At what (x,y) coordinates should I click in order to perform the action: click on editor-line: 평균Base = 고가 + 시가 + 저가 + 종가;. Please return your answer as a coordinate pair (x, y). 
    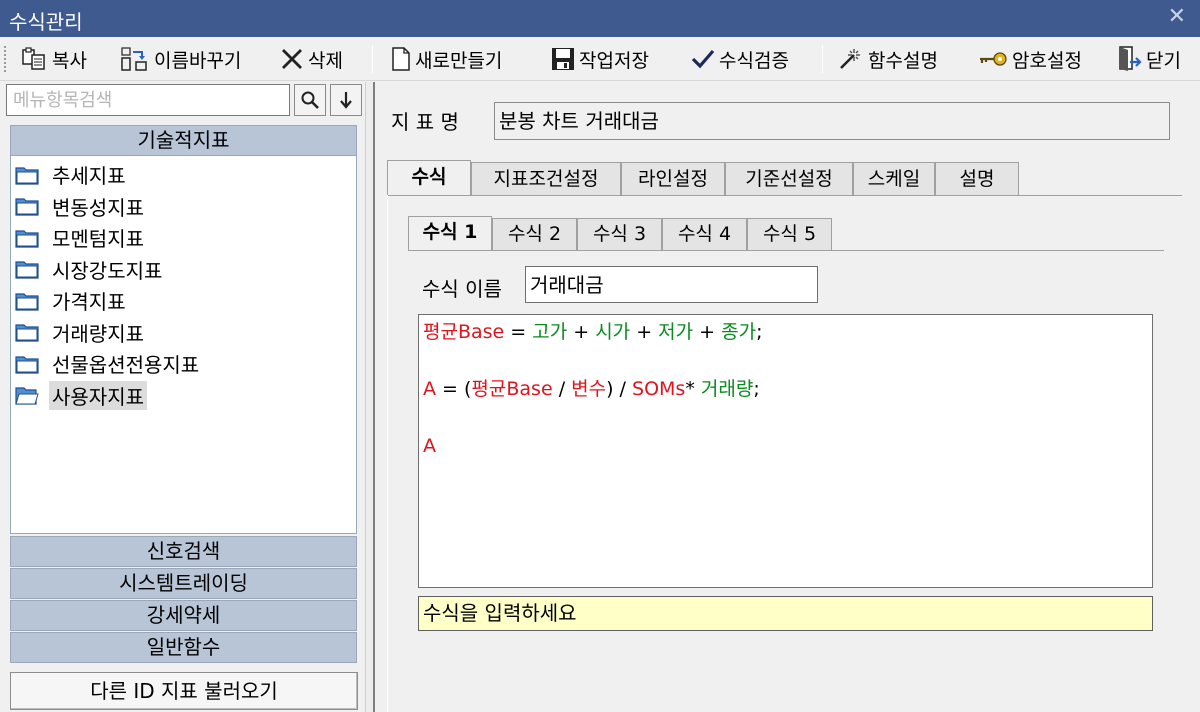
    Looking at the image, I should click on (785, 332).